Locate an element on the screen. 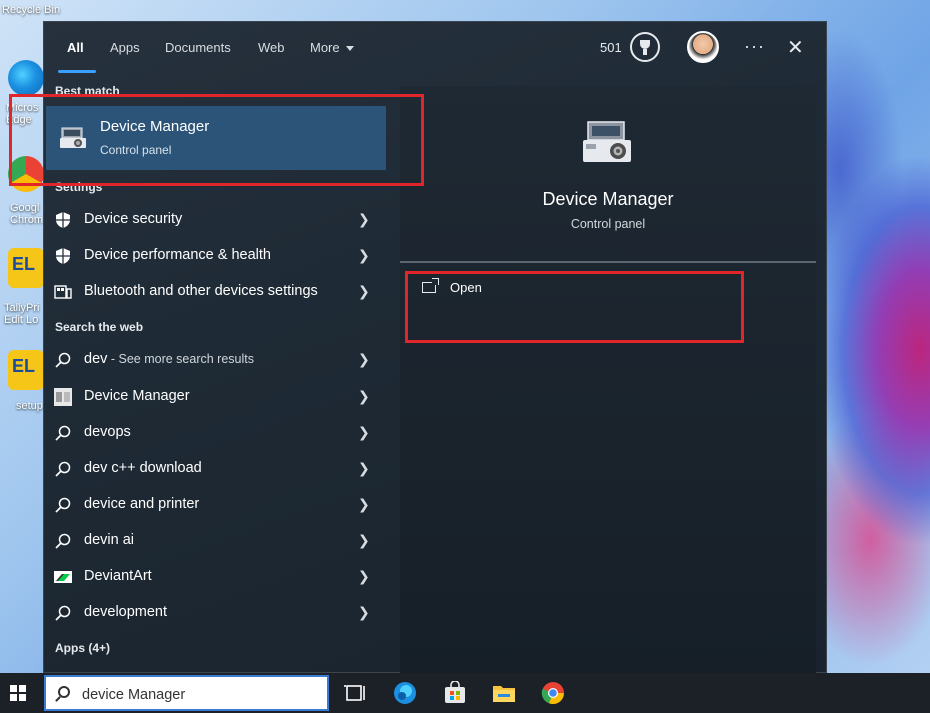 This screenshot has height=713, width=930. more-options-icon: ··· is located at coordinates (754, 46).